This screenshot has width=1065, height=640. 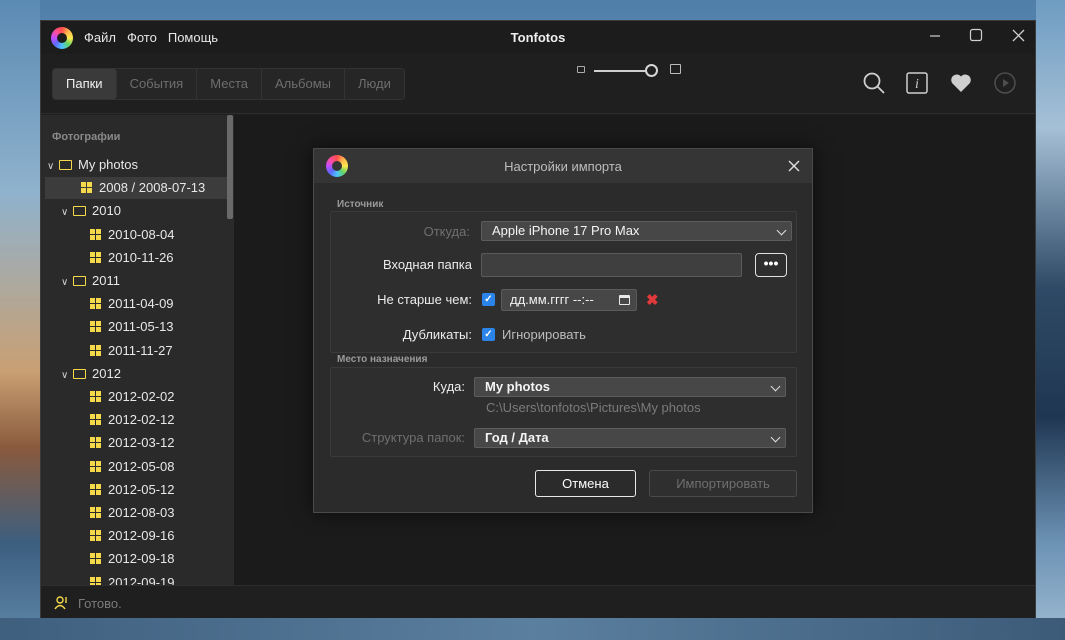 What do you see at coordinates (427, 264) in the screenshot?
I see `input-folder-label: Входная папка` at bounding box center [427, 264].